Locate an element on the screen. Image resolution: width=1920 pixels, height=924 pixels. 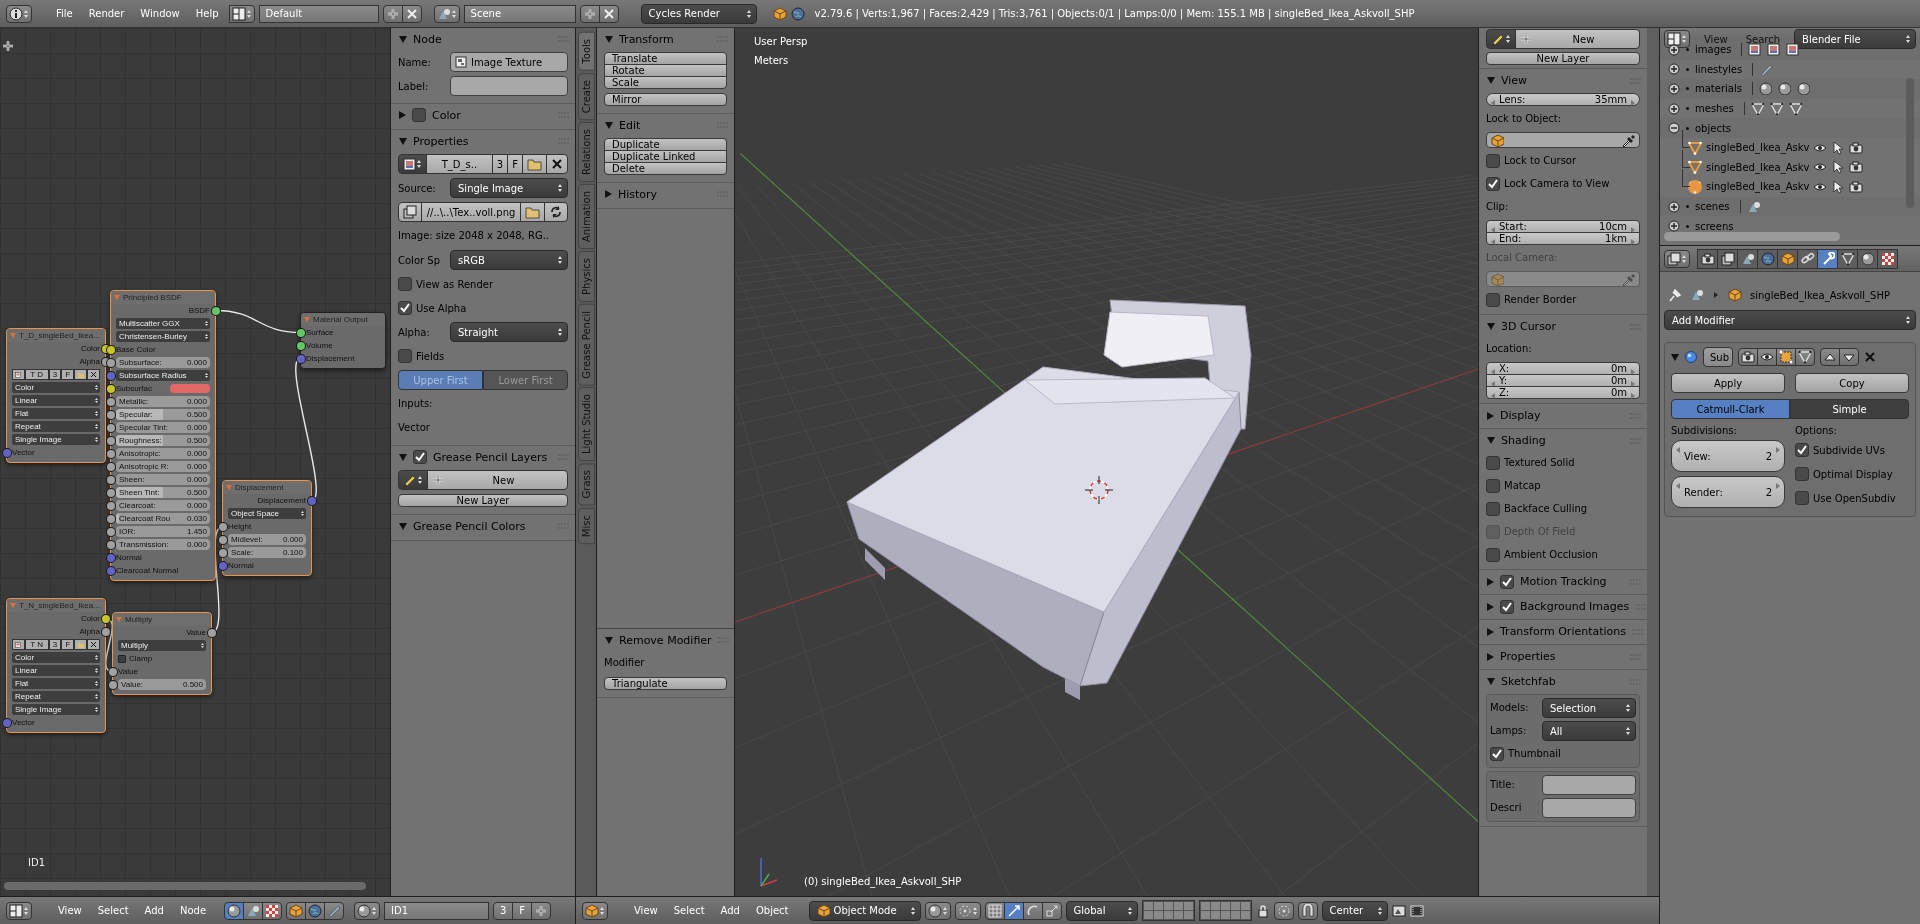
panel-title: Transform is located at coordinates (646, 39).